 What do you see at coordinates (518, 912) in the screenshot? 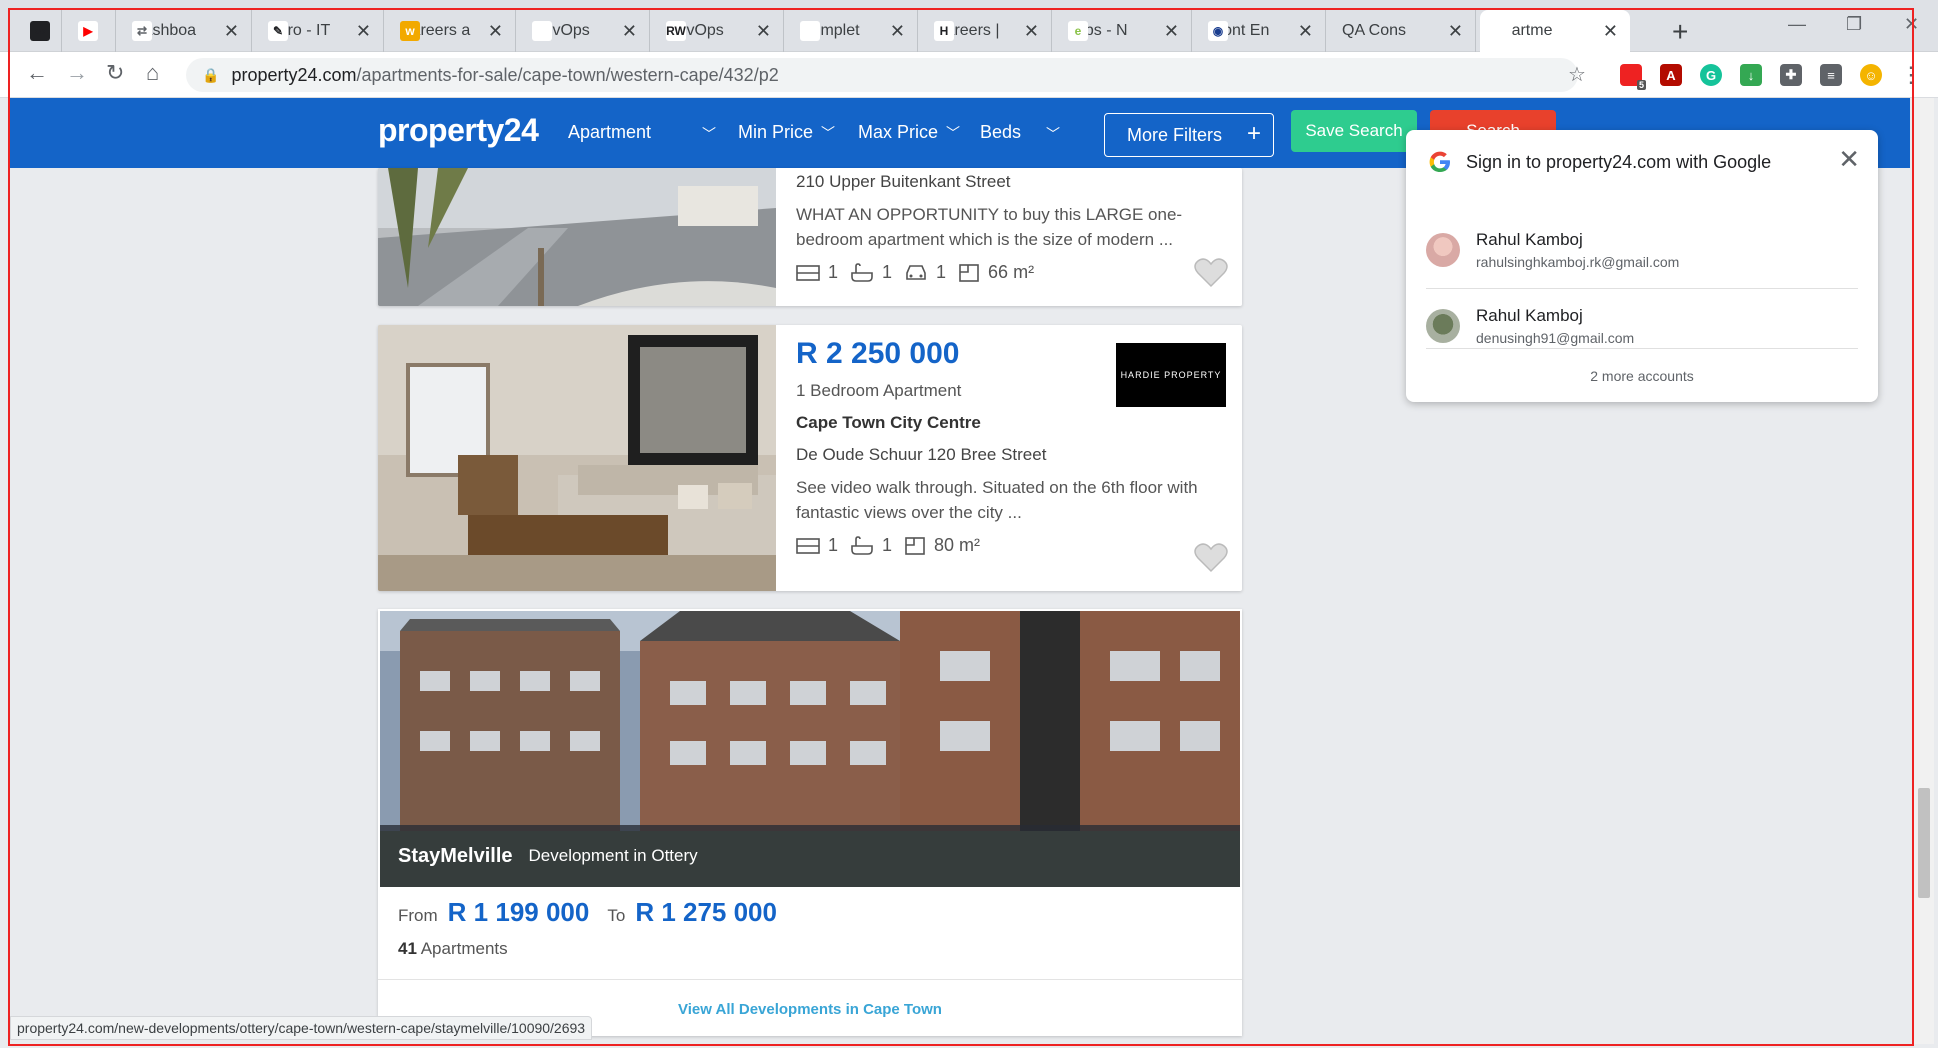
I see `from-price: R 1 199 000` at bounding box center [518, 912].